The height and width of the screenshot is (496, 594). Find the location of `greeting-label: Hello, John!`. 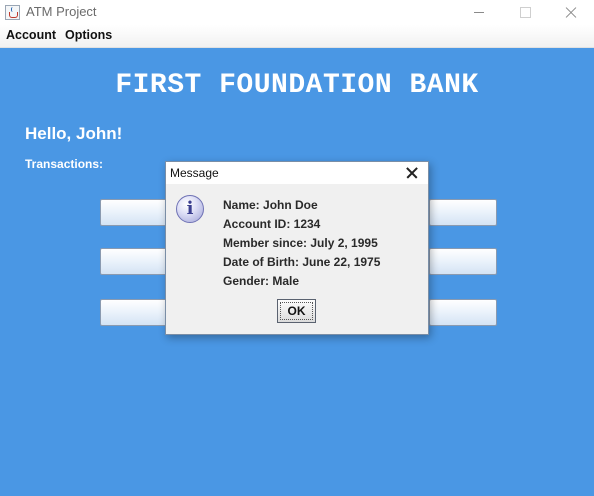

greeting-label: Hello, John! is located at coordinates (74, 133).